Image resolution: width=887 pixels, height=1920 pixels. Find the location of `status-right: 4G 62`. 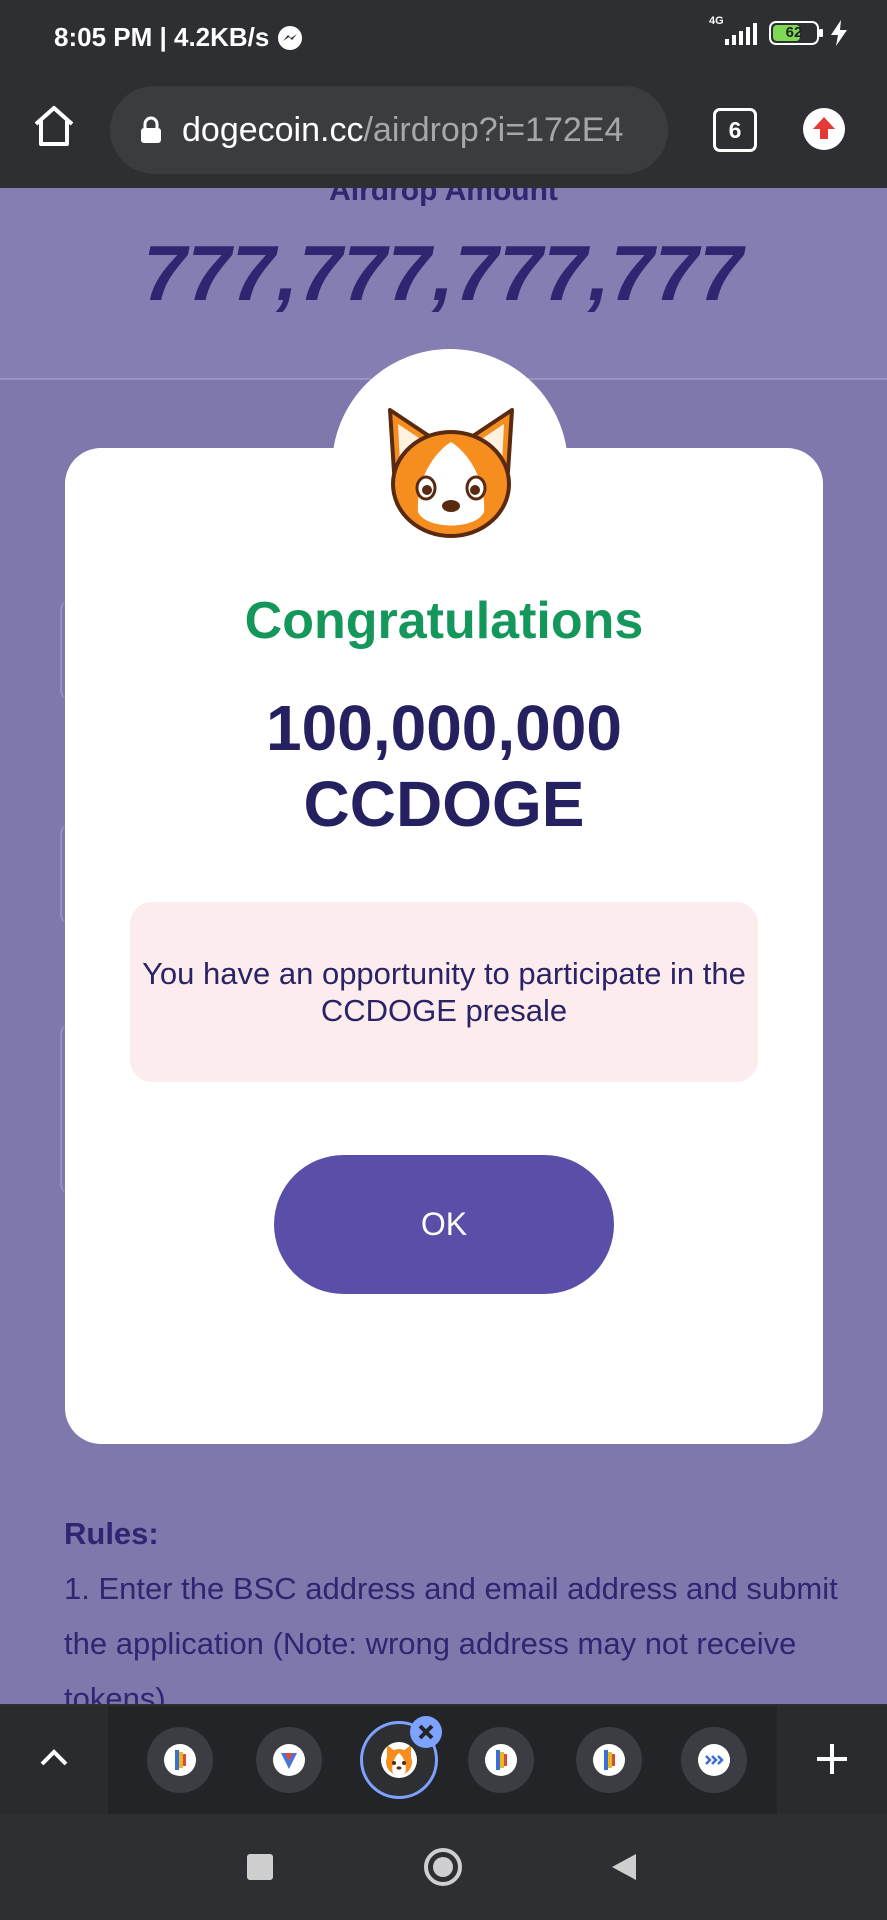

status-right: 4G 62 is located at coordinates (778, 30).